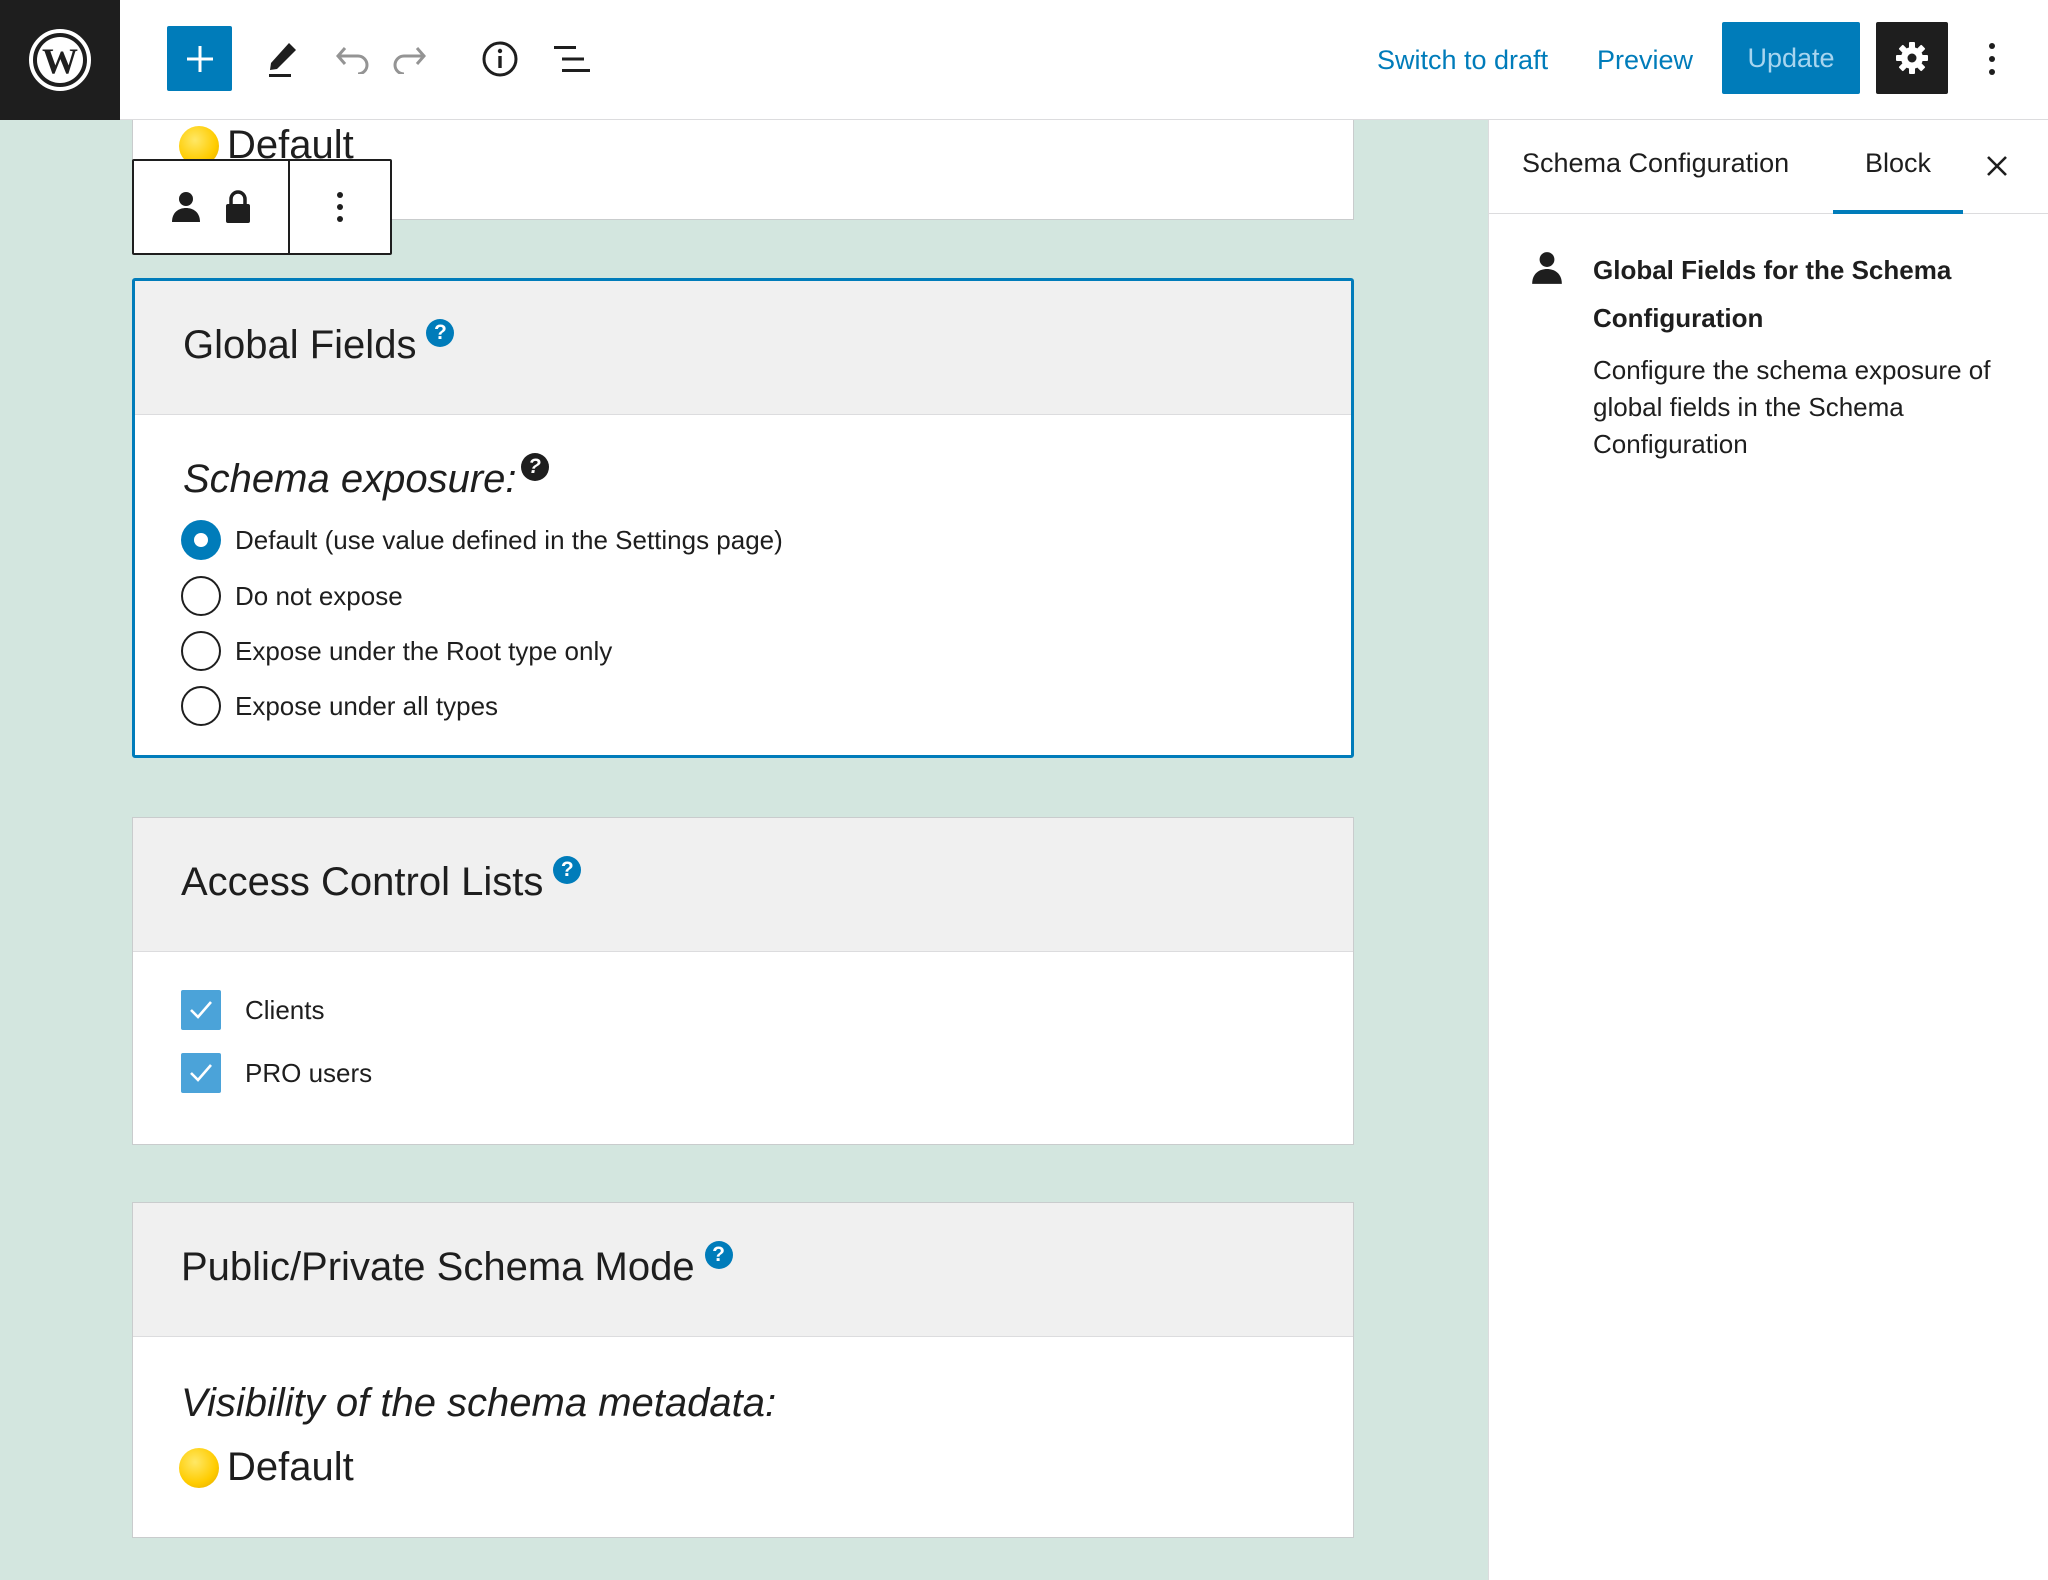 The width and height of the screenshot is (2048, 1580). I want to click on settings-button, so click(1912, 58).